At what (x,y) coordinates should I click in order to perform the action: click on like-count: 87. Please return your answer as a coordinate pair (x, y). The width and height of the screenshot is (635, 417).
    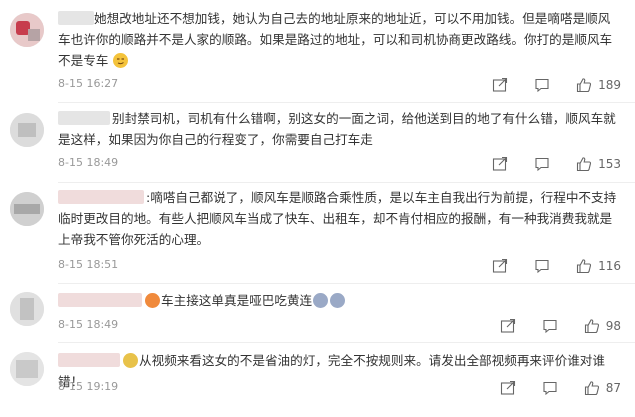
    Looking at the image, I should click on (613, 388).